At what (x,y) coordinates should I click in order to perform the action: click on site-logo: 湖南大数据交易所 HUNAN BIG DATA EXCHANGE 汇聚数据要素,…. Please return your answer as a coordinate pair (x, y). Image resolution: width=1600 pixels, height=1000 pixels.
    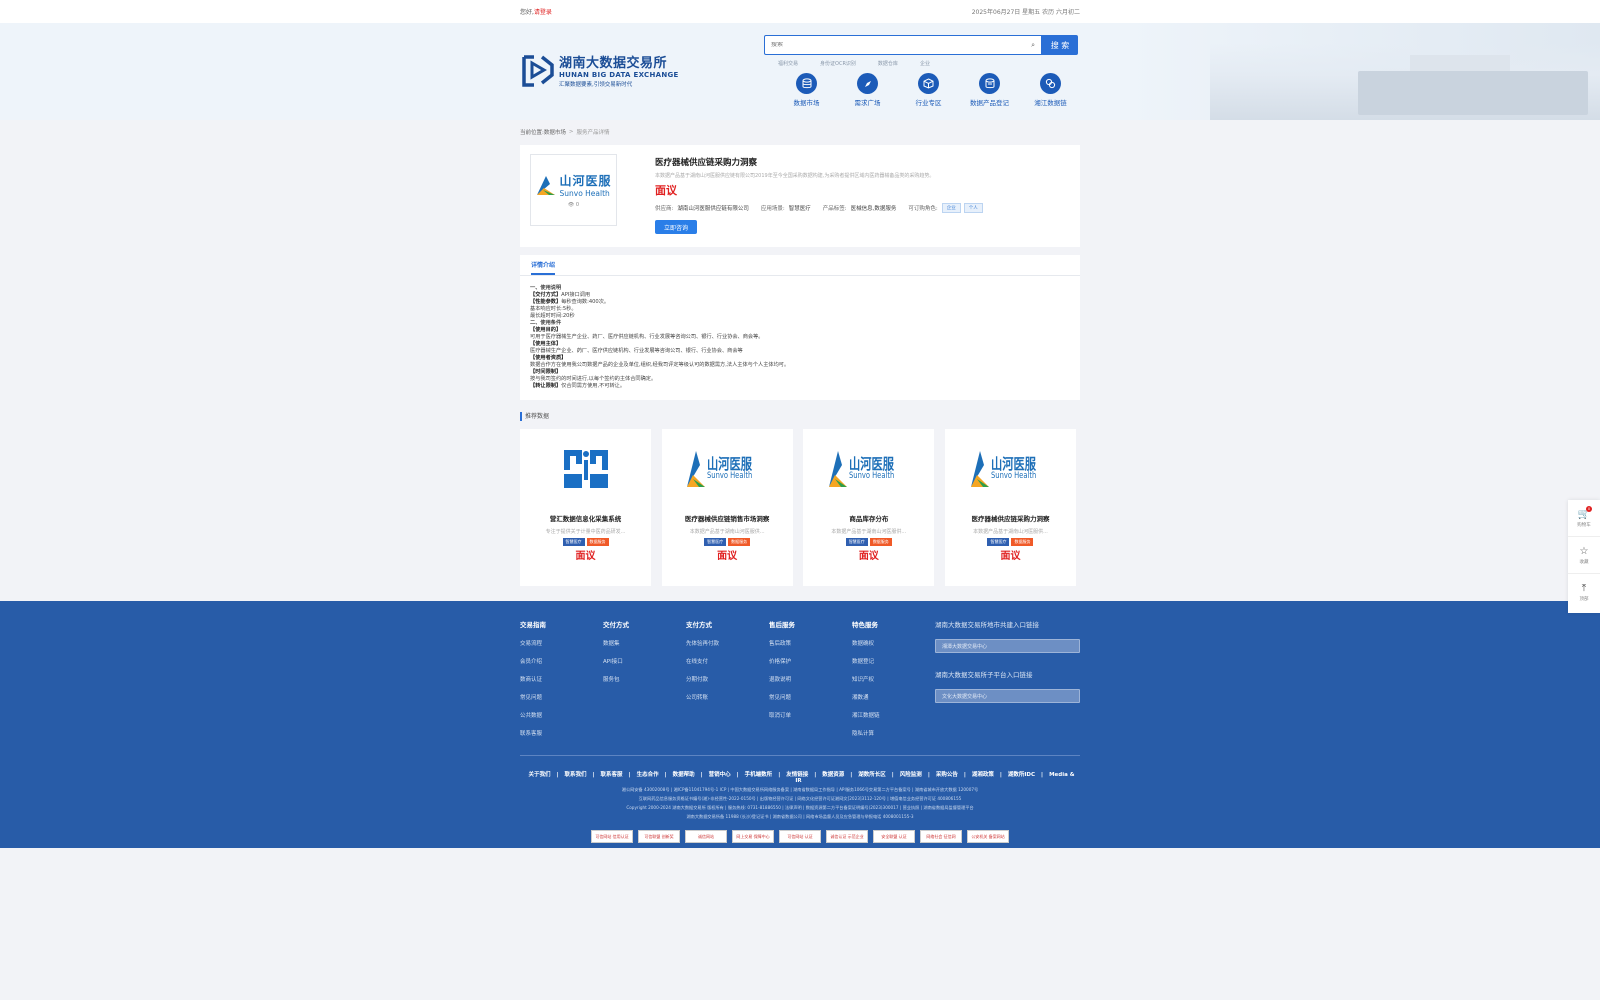
    Looking at the image, I should click on (599, 70).